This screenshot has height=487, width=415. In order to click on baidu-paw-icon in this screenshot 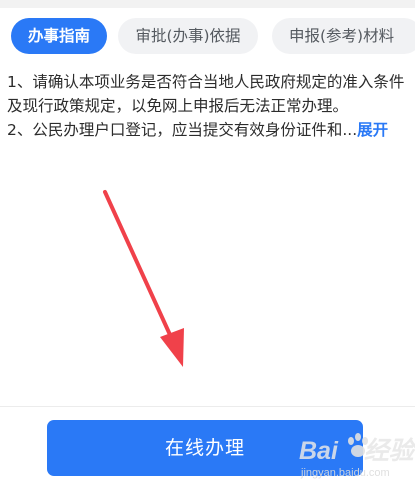, I will do `click(358, 445)`.